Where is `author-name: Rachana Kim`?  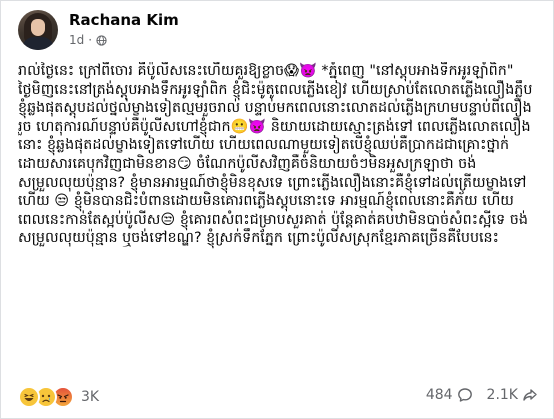
author-name: Rachana Kim is located at coordinates (124, 20).